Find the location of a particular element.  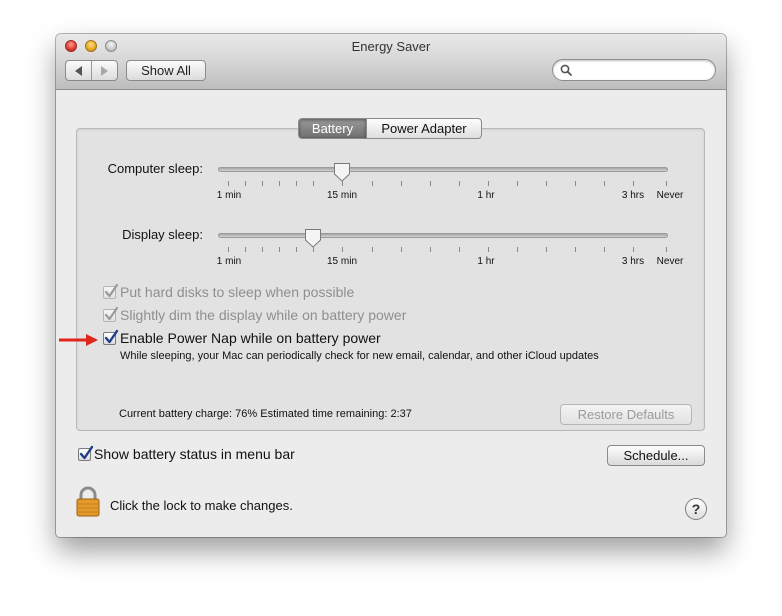

search-field is located at coordinates (634, 70).